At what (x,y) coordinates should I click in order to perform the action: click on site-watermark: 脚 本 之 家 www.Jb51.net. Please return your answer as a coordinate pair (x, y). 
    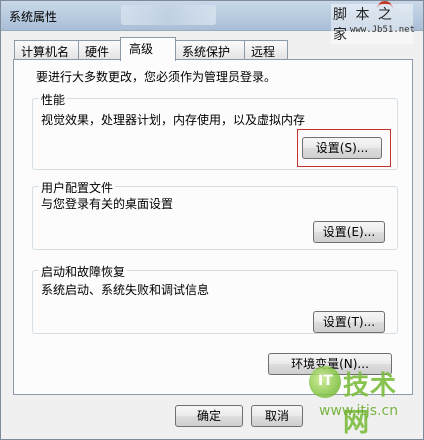
    Looking at the image, I should click on (375, 22).